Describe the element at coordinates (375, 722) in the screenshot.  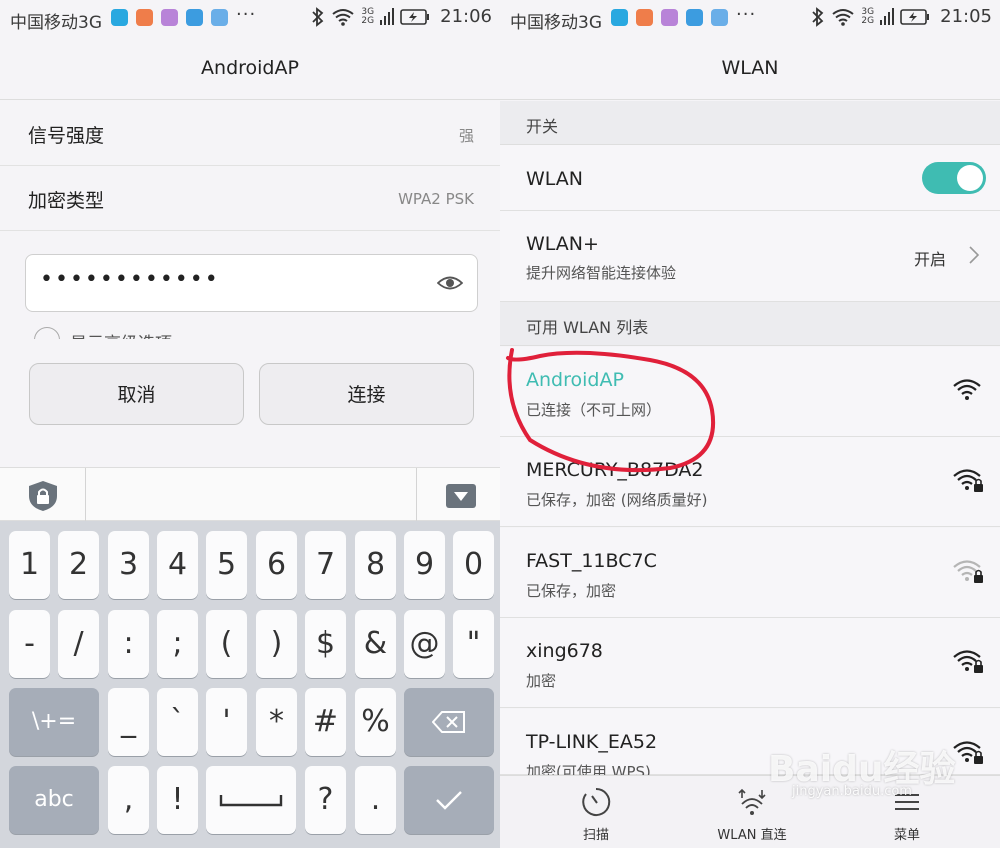
I see `key-symbol: %` at that location.